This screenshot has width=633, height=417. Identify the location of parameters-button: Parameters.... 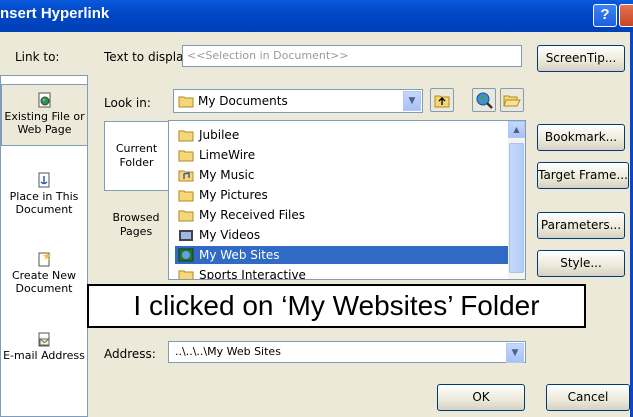
(581, 225).